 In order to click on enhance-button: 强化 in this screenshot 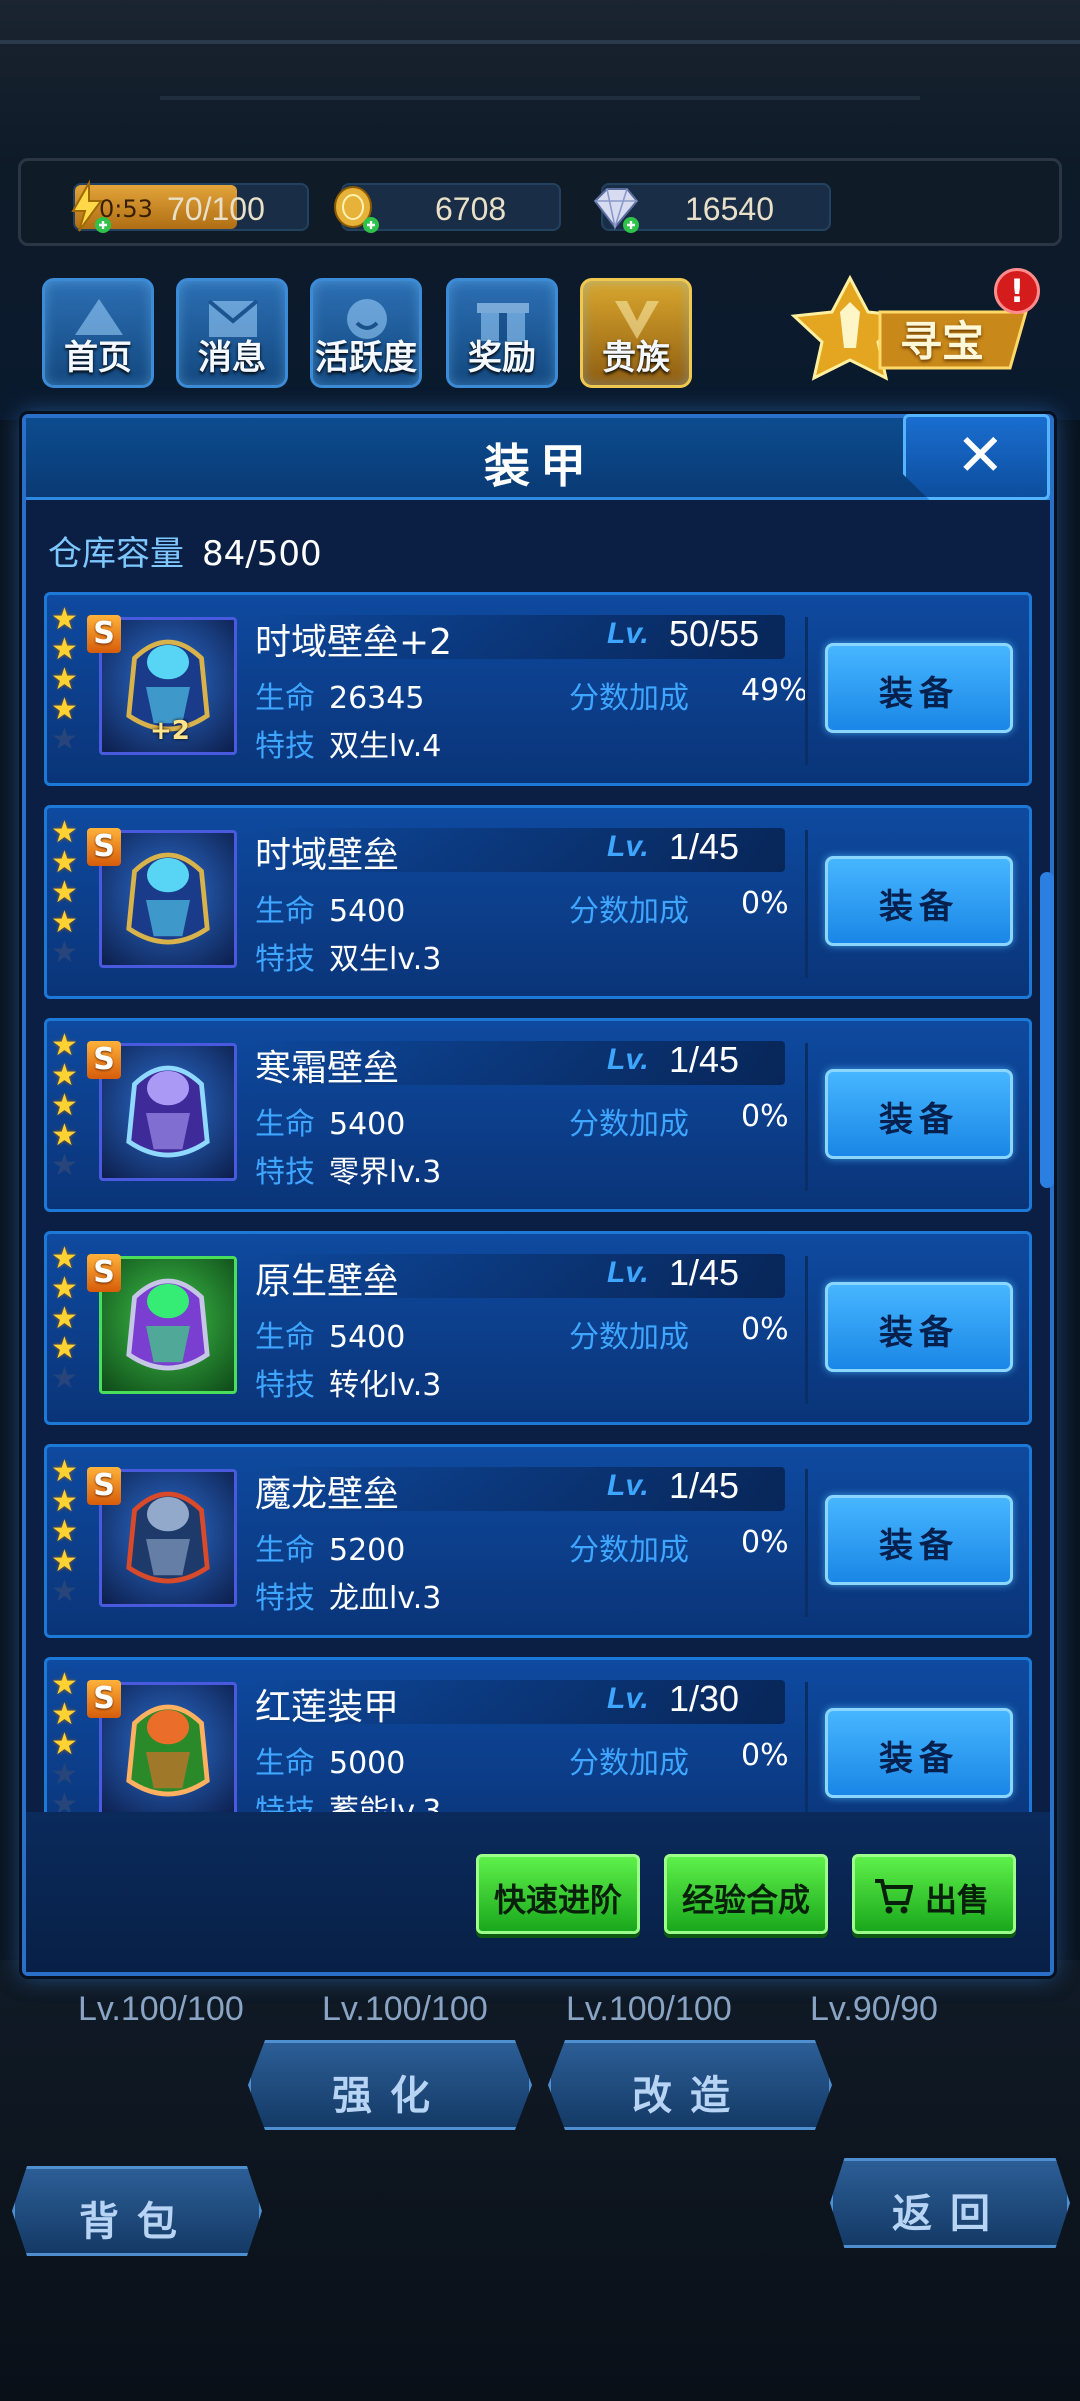, I will do `click(390, 2085)`.